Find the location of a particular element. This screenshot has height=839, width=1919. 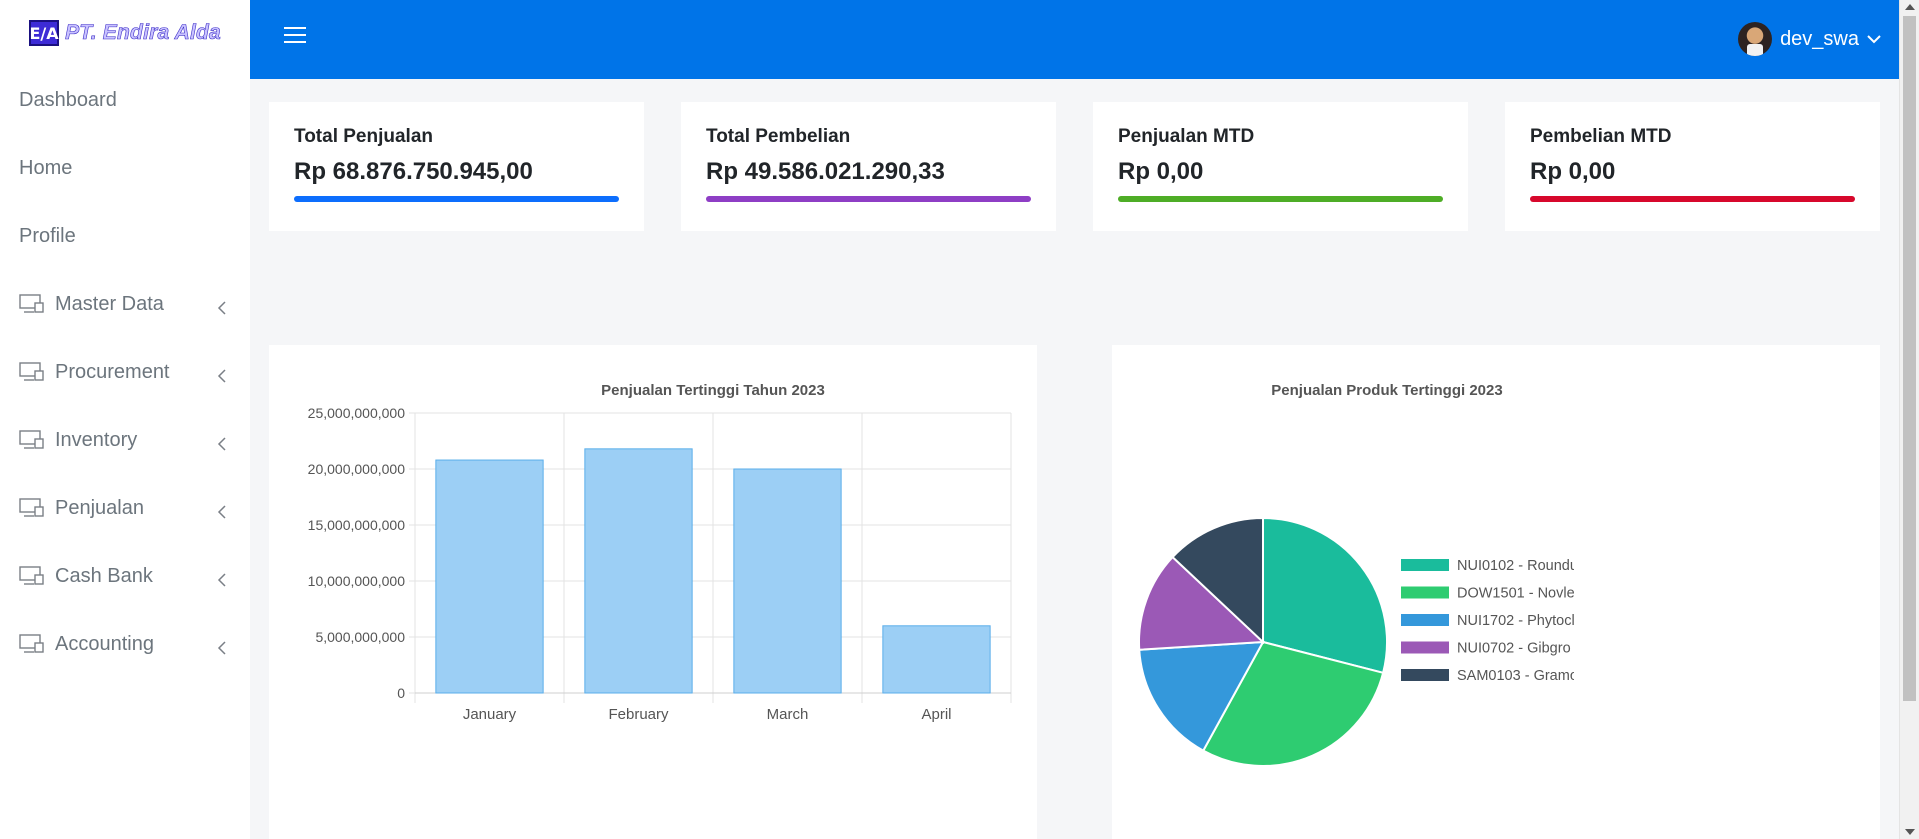

scroll-down-arrow-icon is located at coordinates (1910, 832).